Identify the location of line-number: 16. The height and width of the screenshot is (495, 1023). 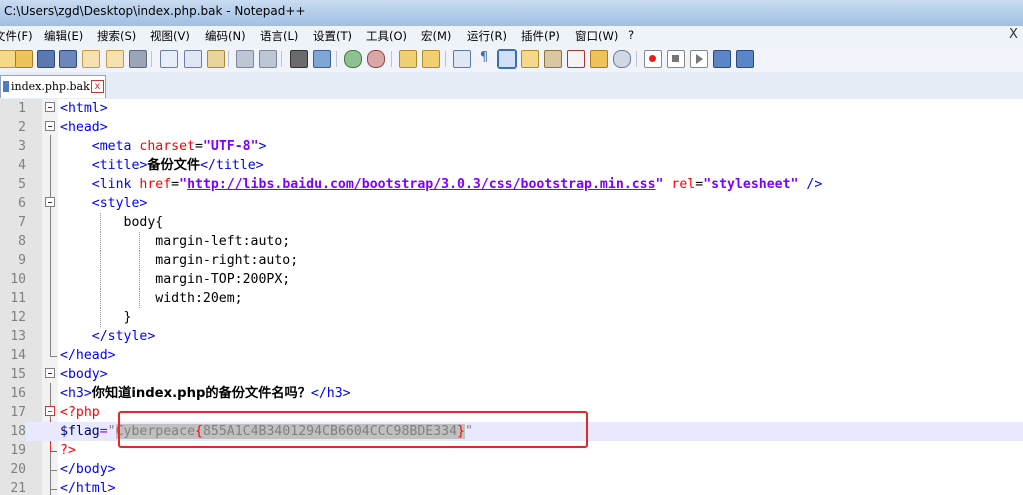
(18, 393).